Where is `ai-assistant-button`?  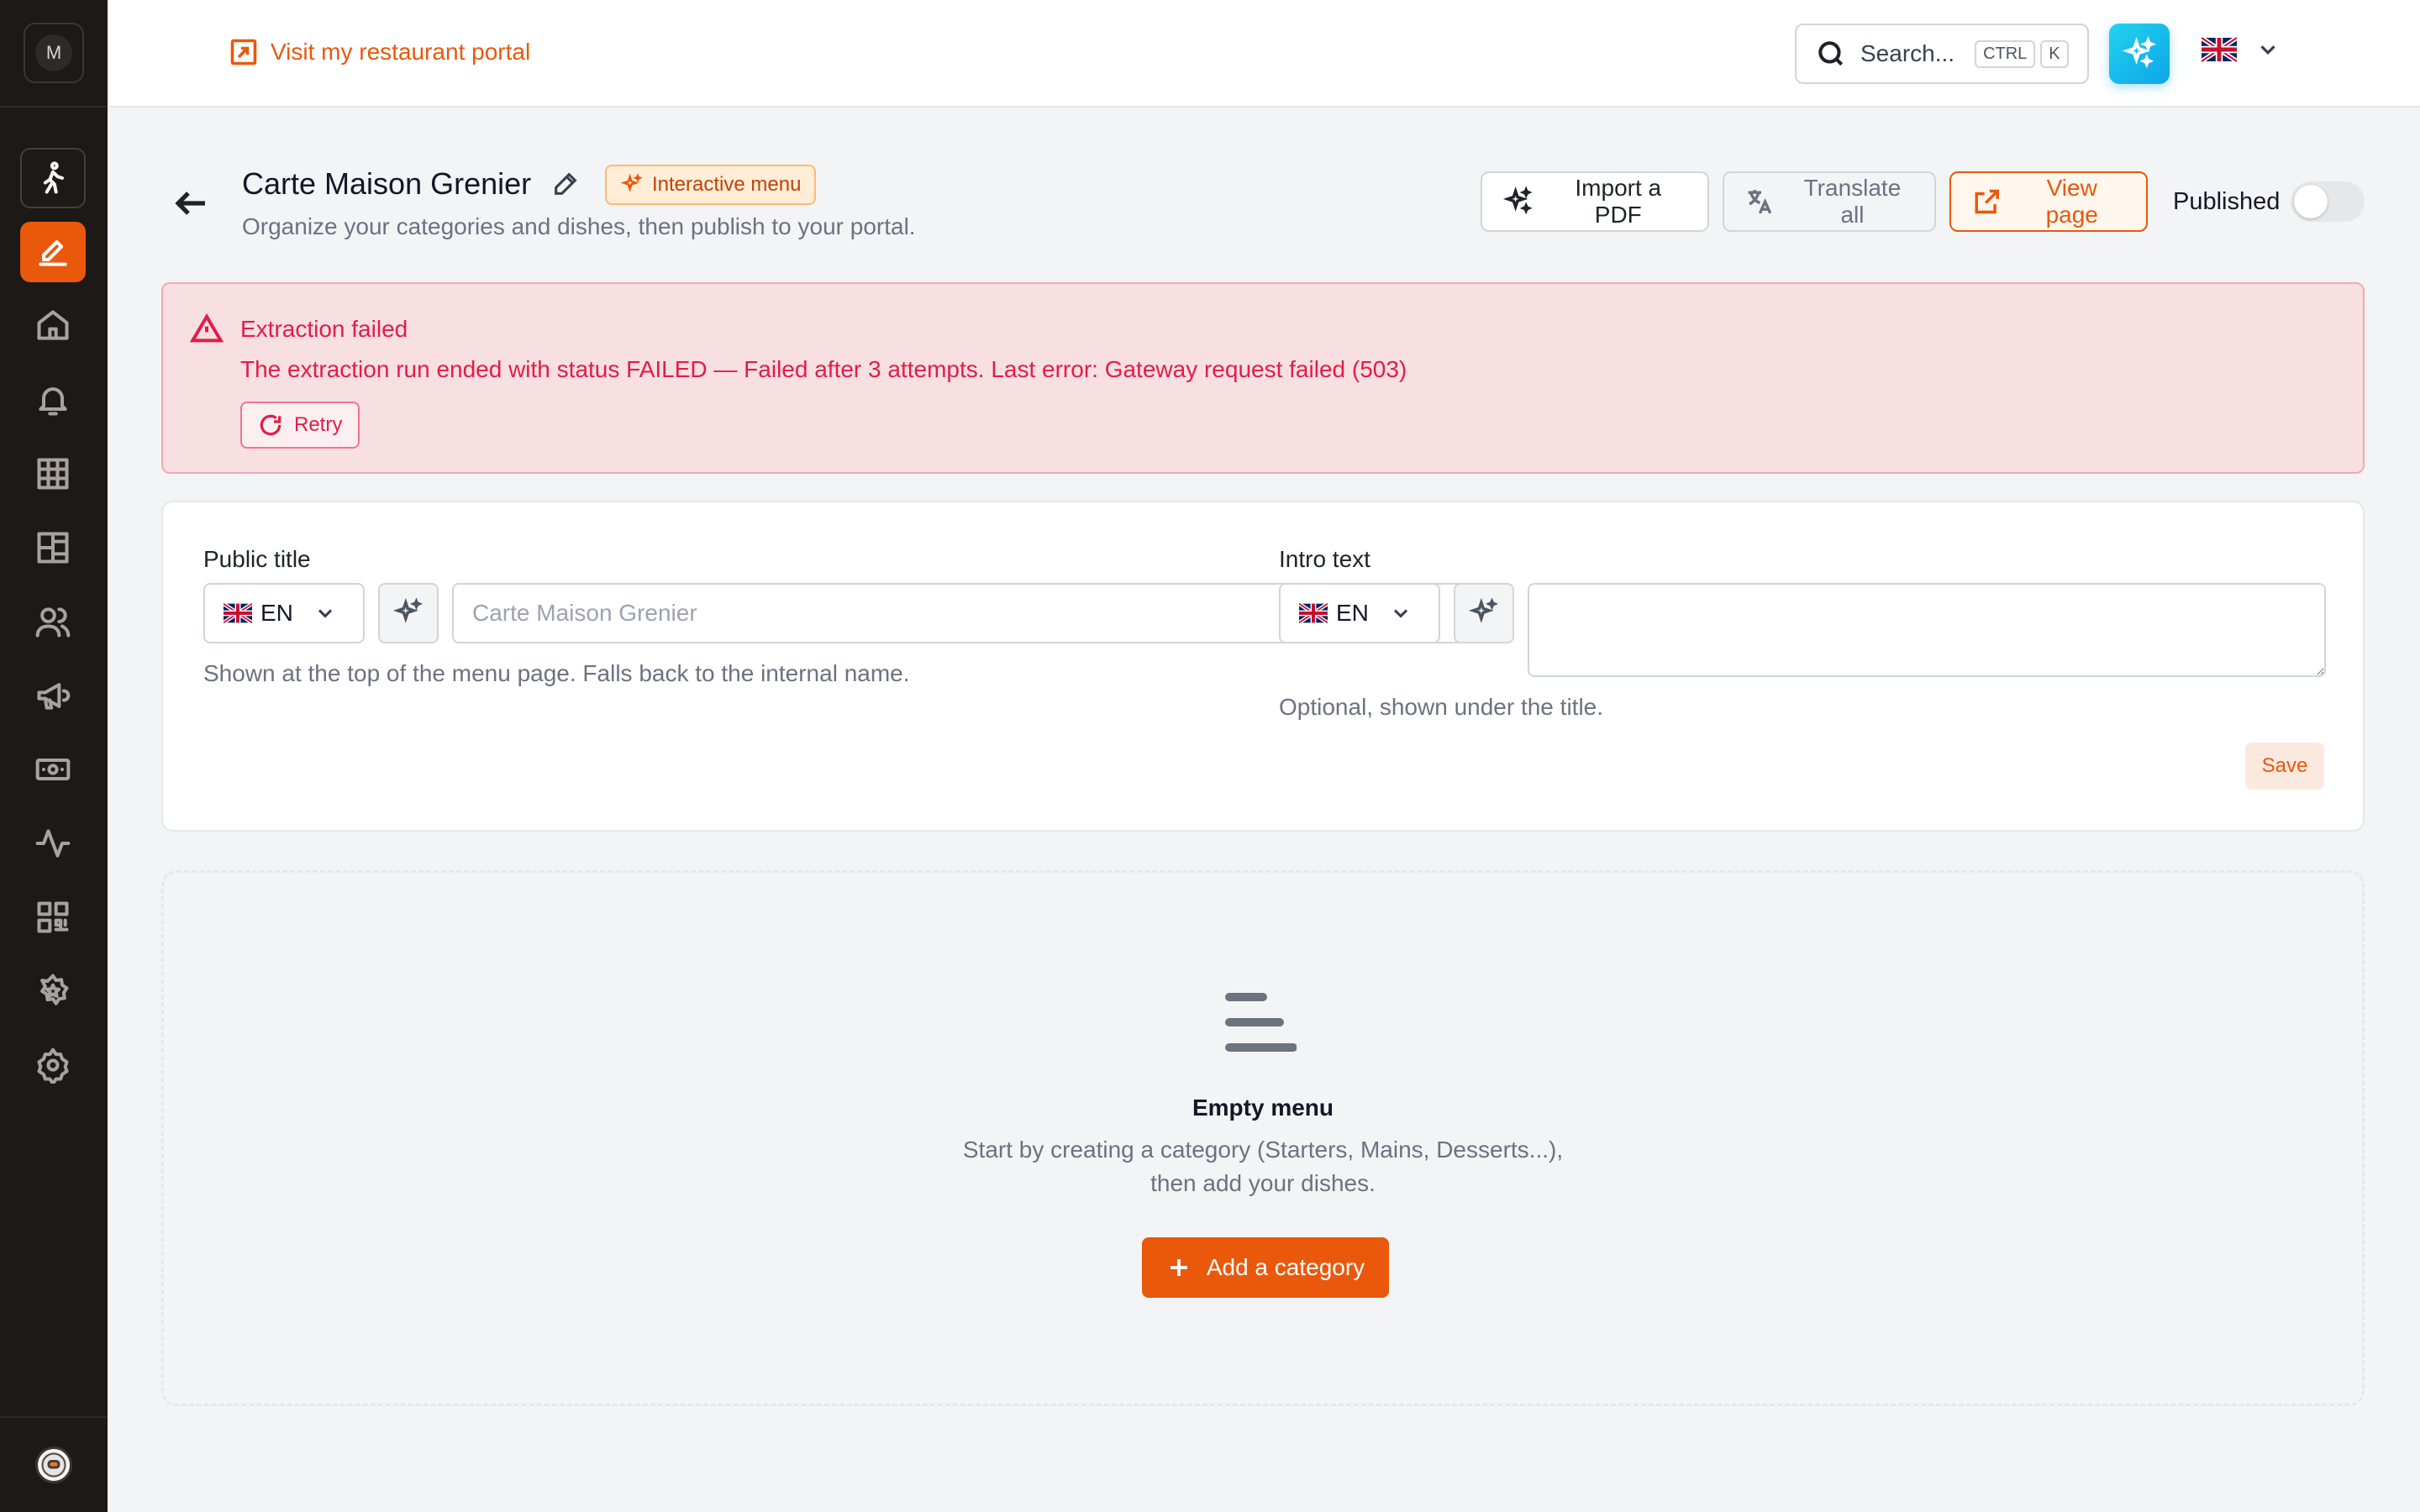 ai-assistant-button is located at coordinates (2140, 54).